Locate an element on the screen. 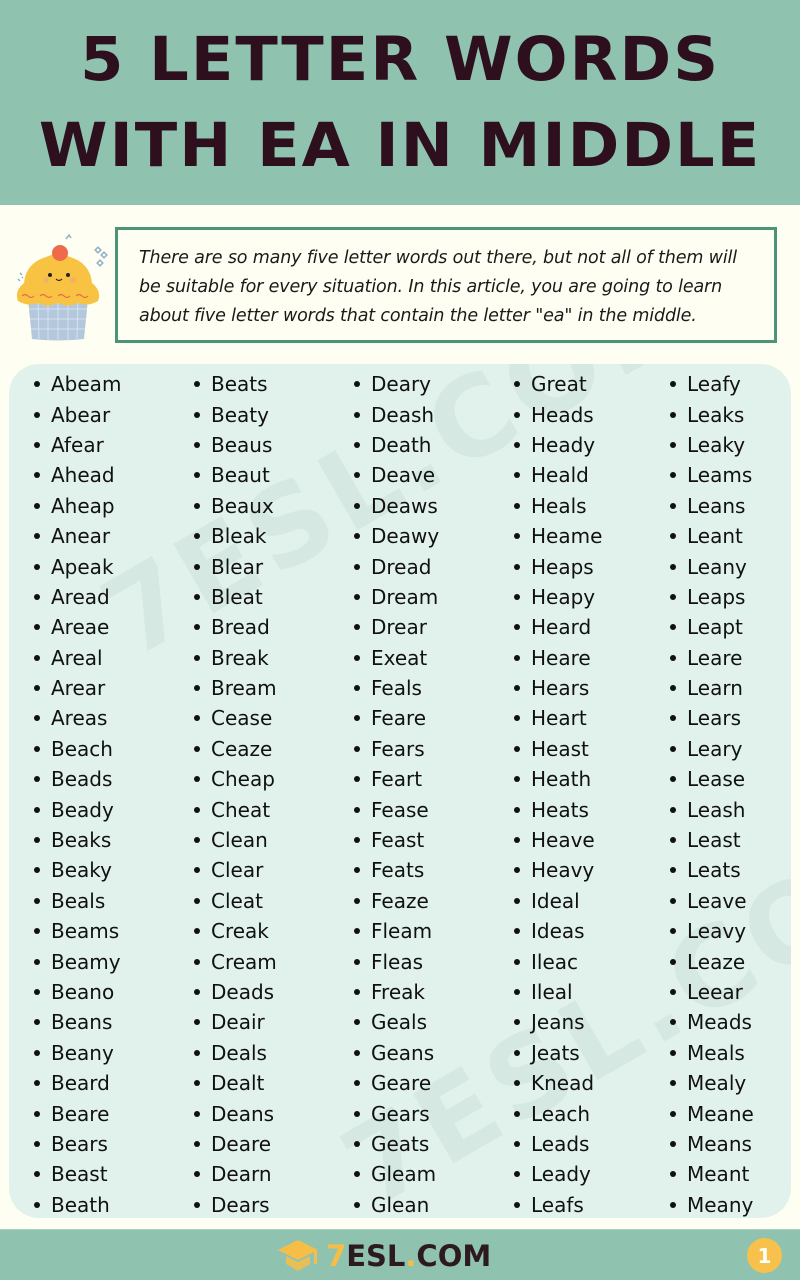 Image resolution: width=800 pixels, height=1280 pixels. list-item: Heard is located at coordinates (558, 627).